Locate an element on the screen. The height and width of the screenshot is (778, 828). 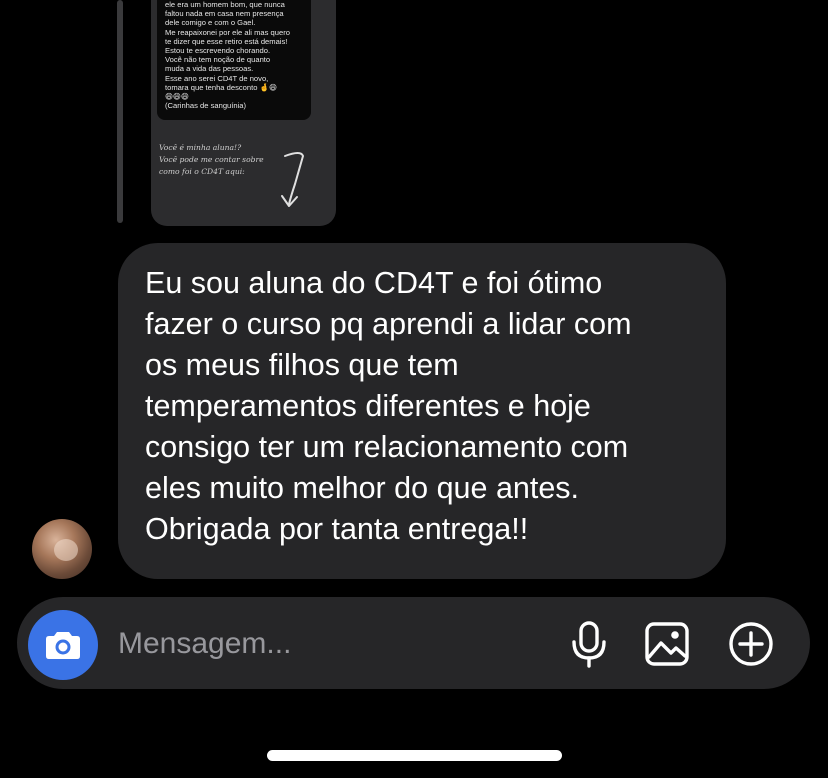
gallery-button is located at coordinates (667, 644).